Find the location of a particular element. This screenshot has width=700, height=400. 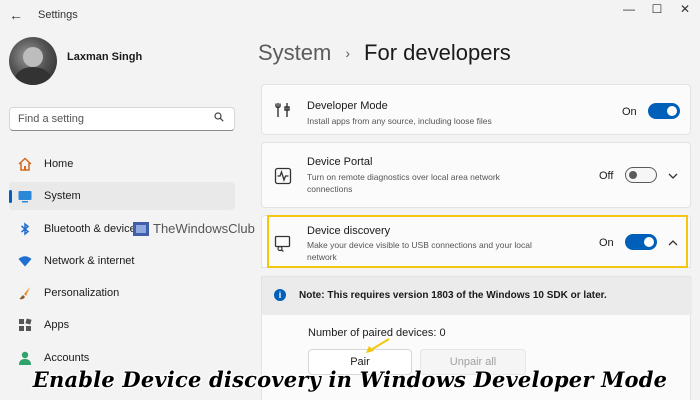

search-input is located at coordinates (113, 119).